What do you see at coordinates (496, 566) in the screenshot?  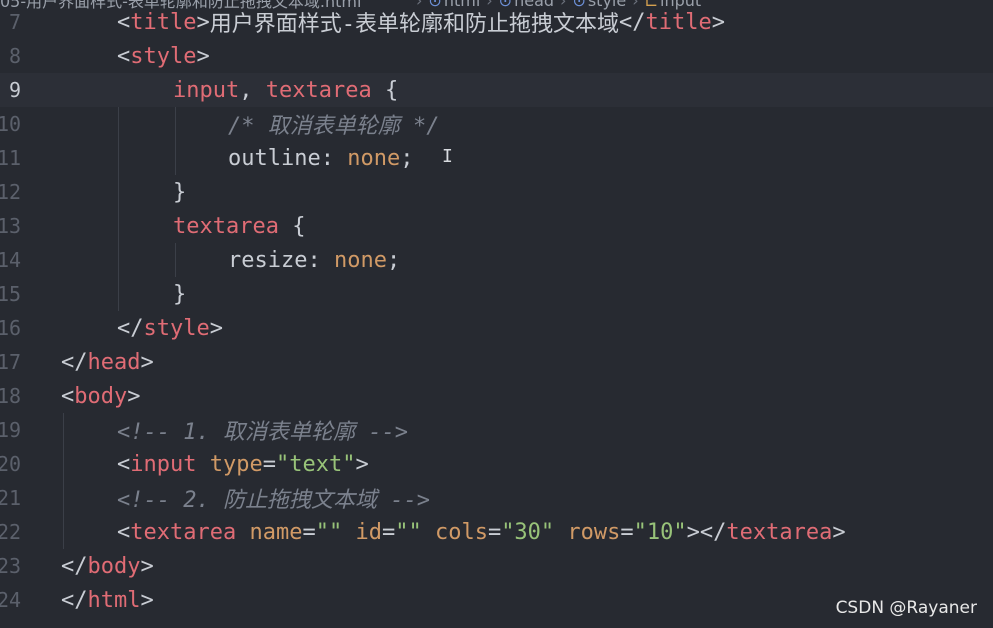 I see `code-line: 23 </body >` at bounding box center [496, 566].